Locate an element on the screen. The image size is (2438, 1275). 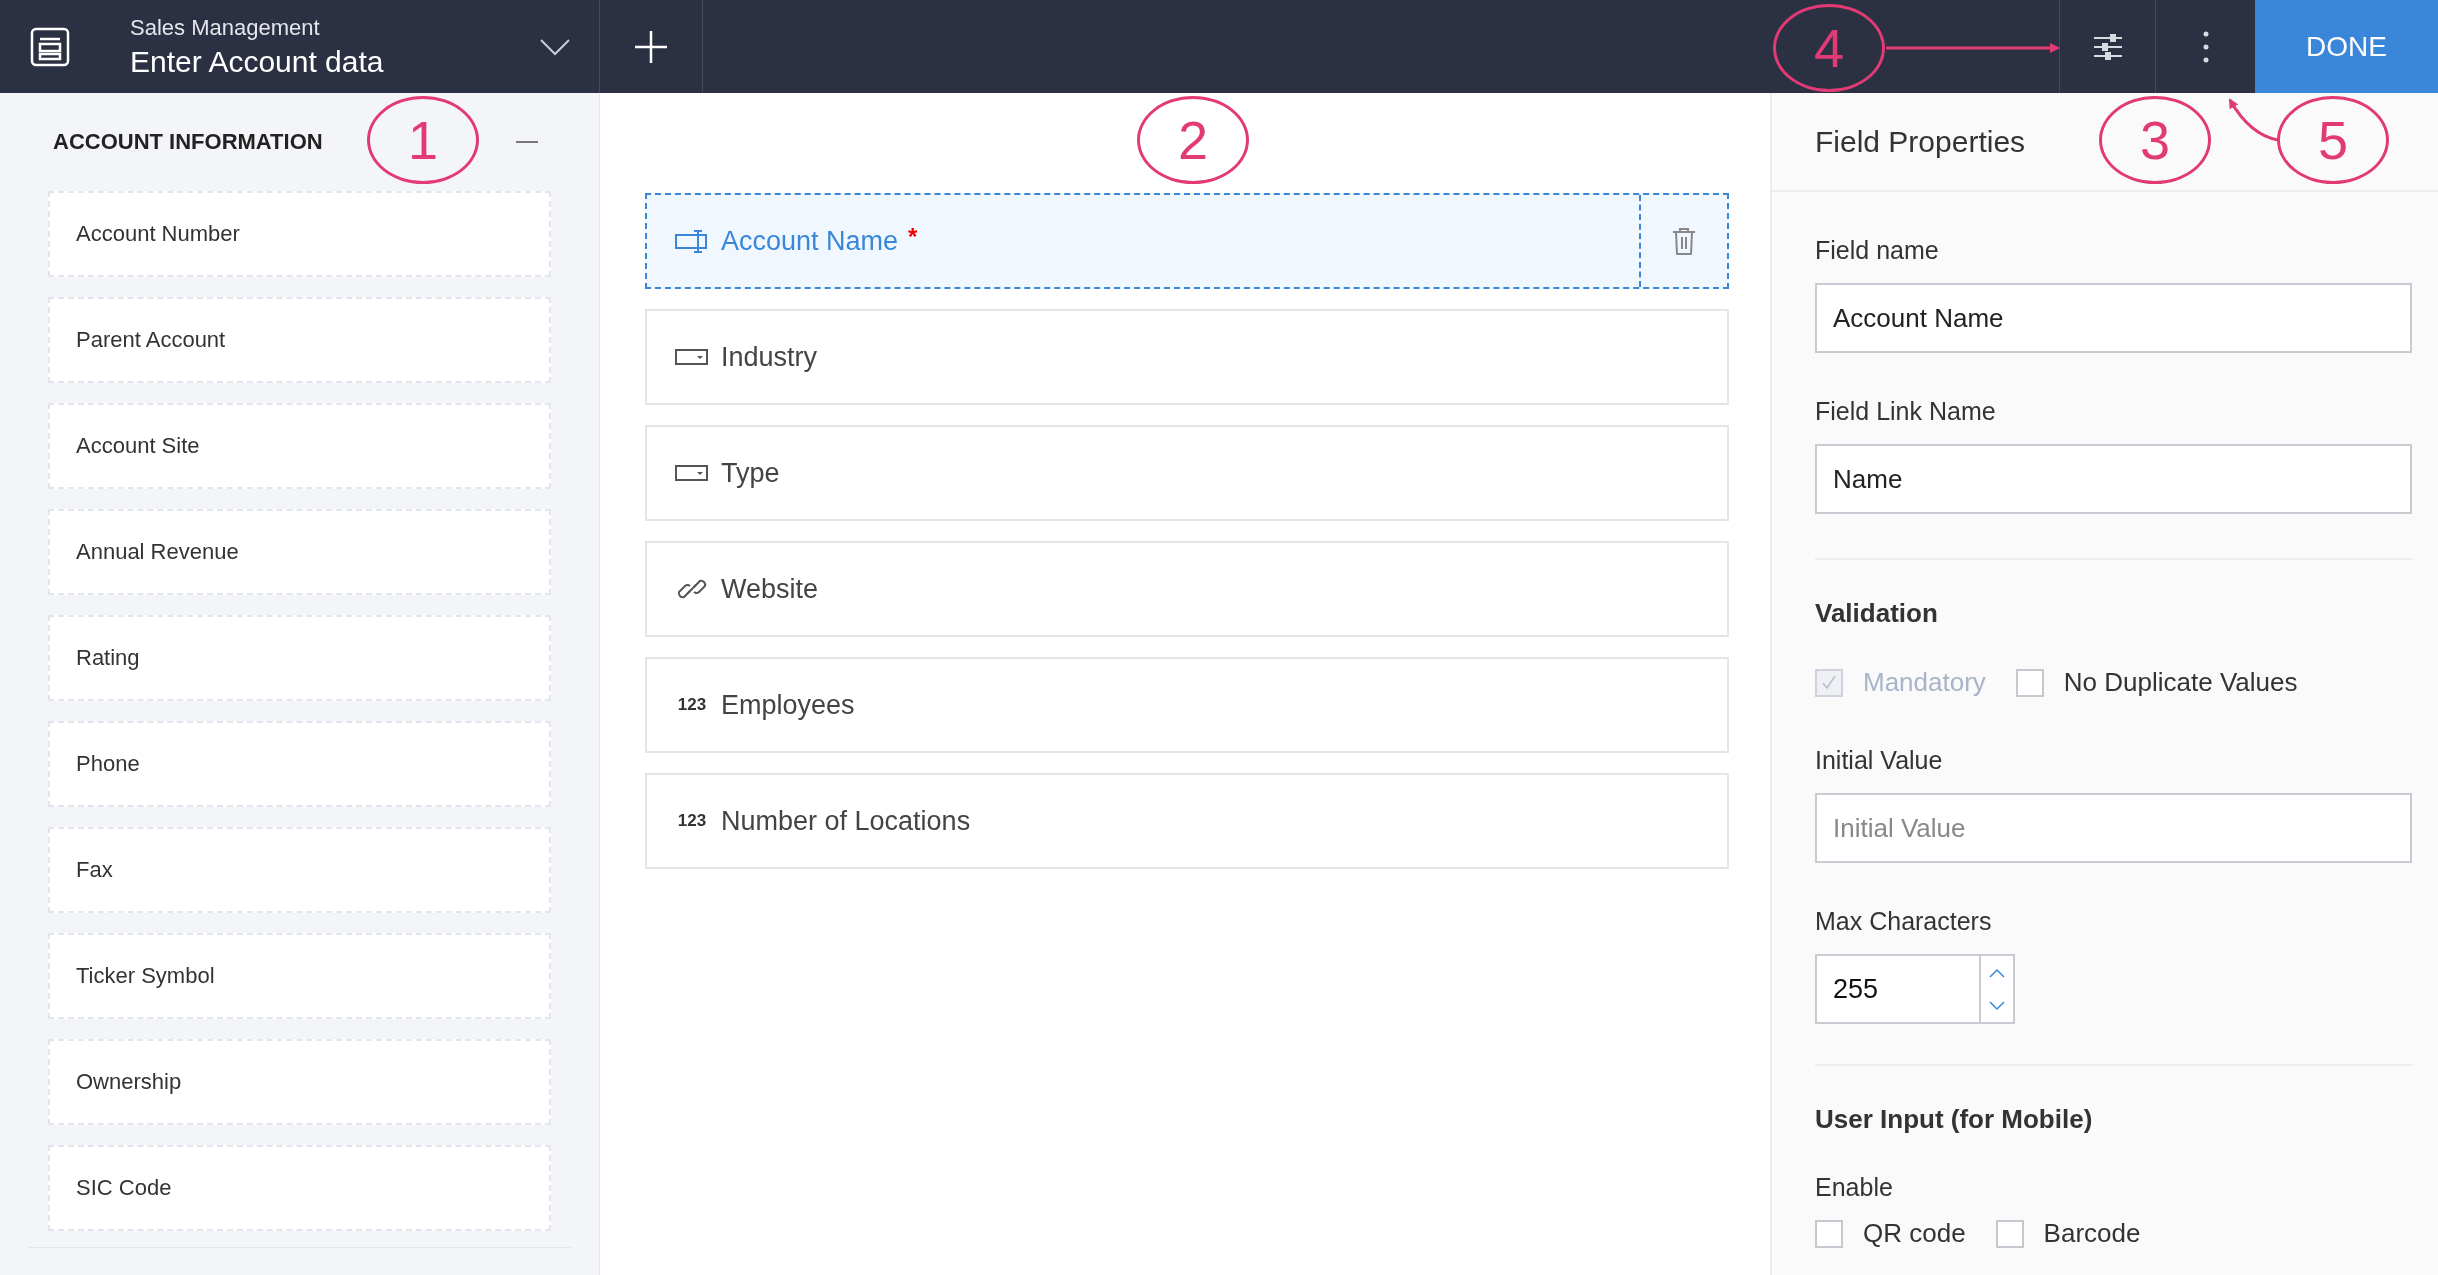
callout-number: 1 is located at coordinates (423, 140).